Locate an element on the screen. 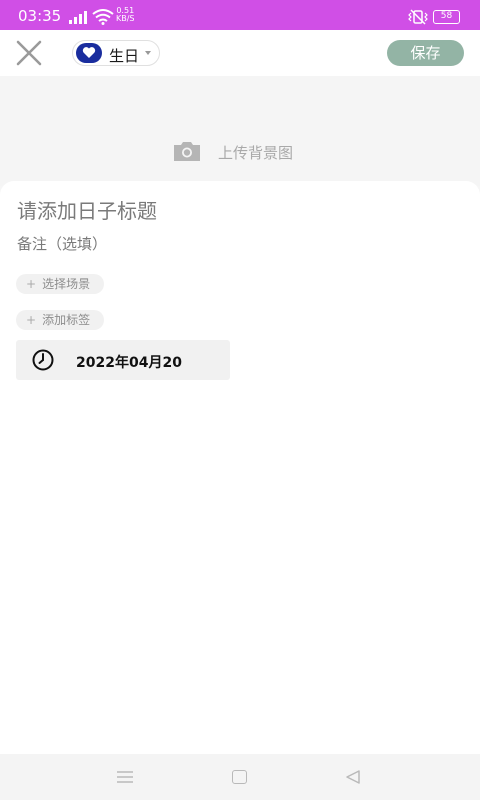 The height and width of the screenshot is (800, 480). title-input: 请添加日子标题 is located at coordinates (237, 209).